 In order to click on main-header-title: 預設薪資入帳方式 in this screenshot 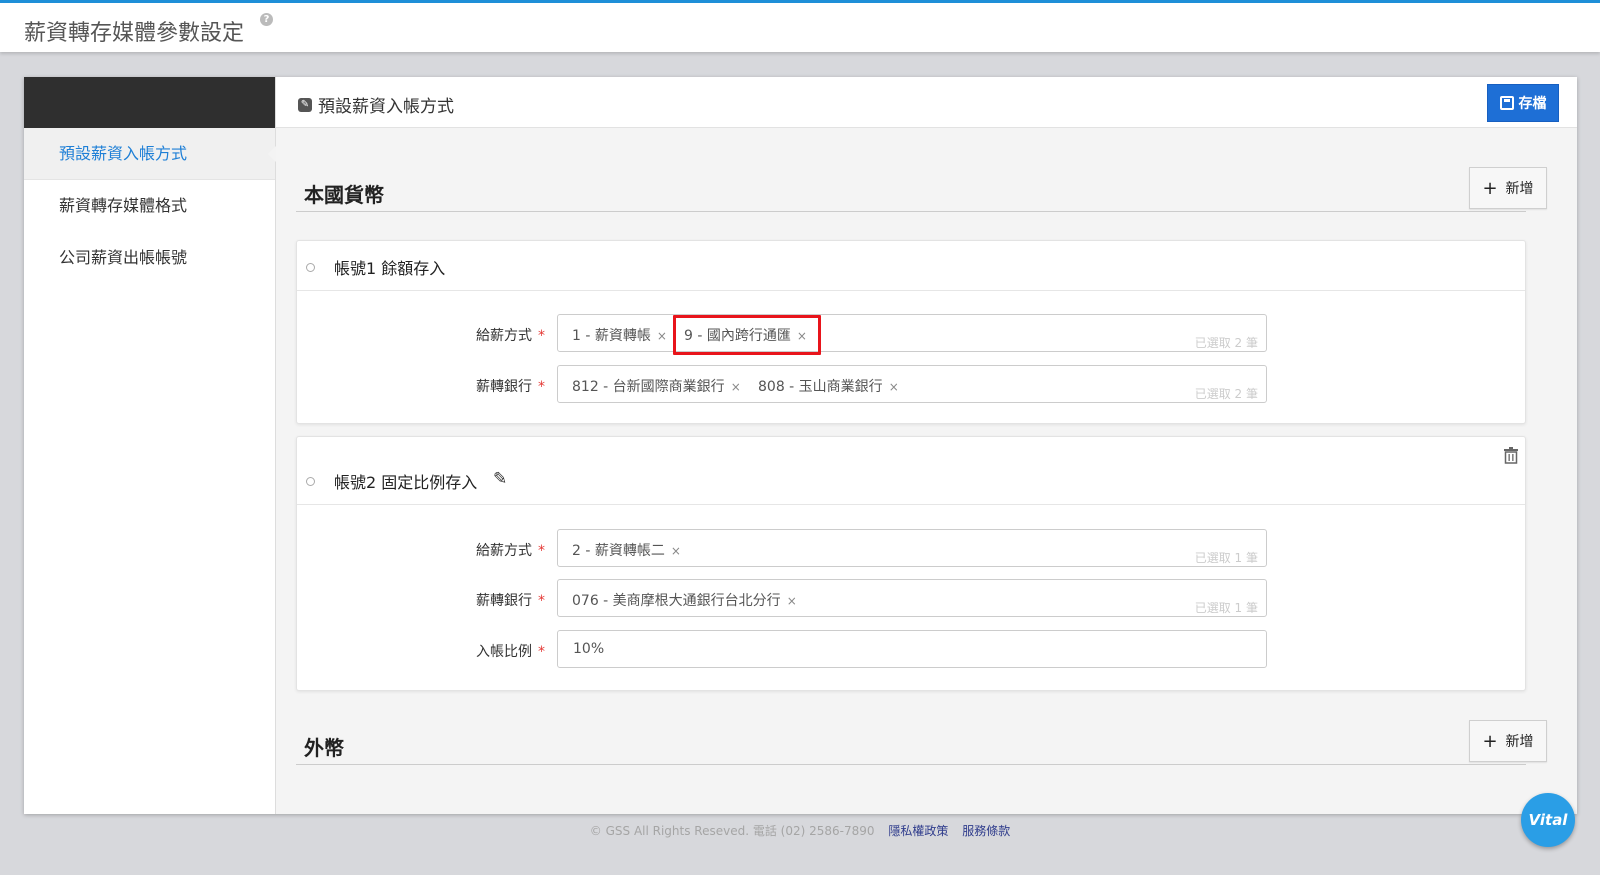, I will do `click(386, 107)`.